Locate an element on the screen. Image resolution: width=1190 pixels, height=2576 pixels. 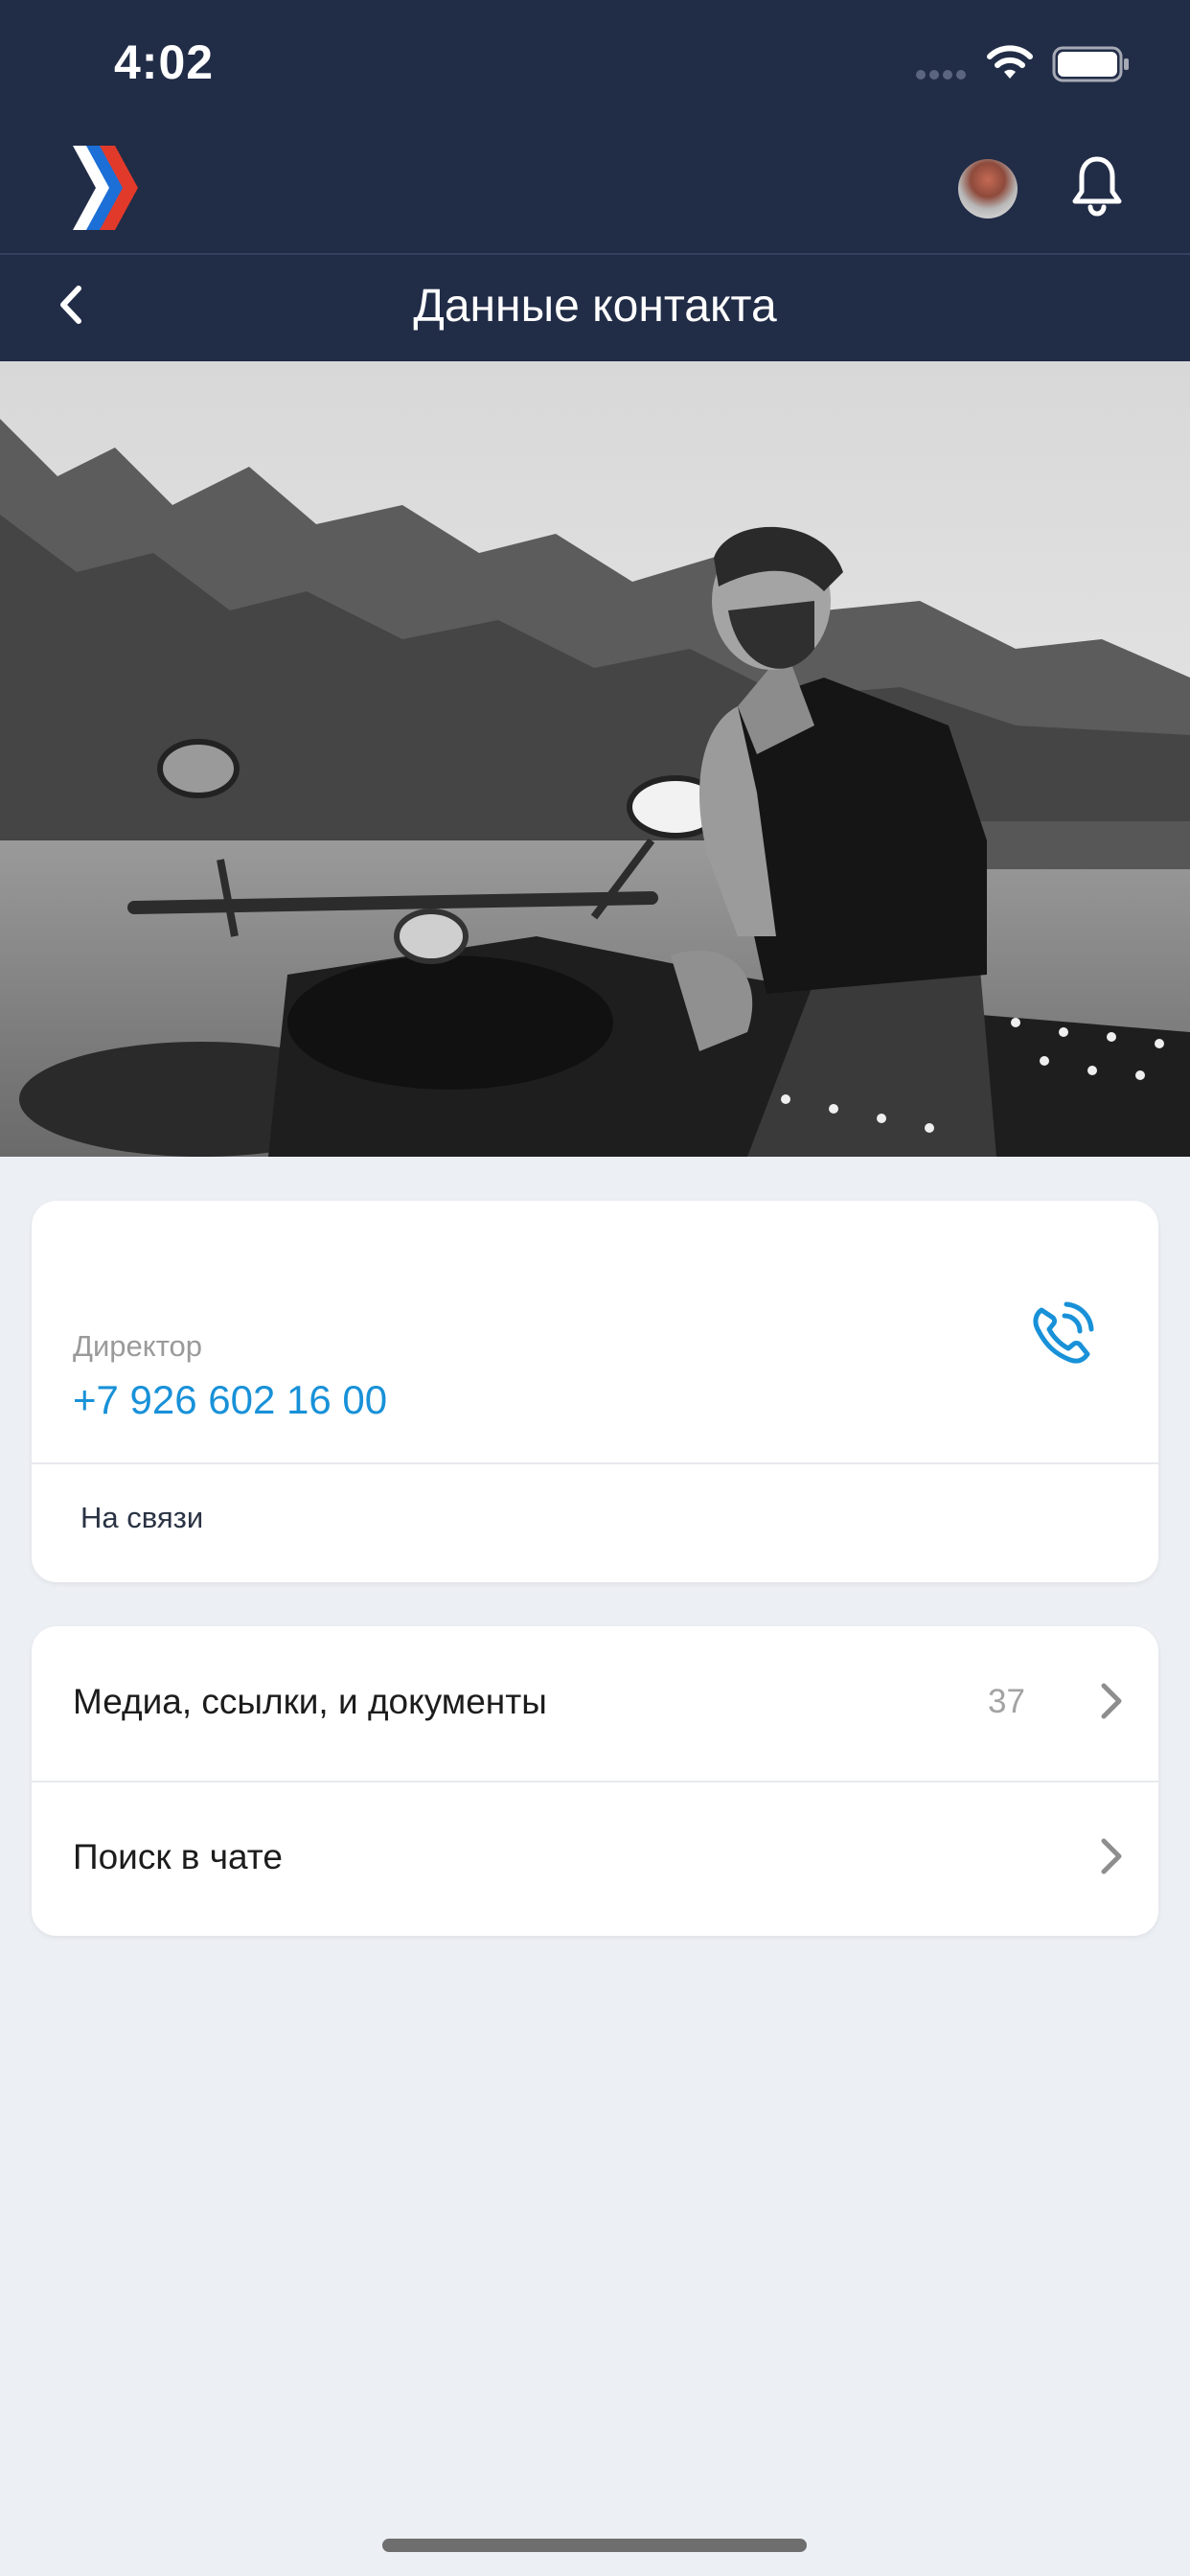
battery-icon is located at coordinates (1091, 64).